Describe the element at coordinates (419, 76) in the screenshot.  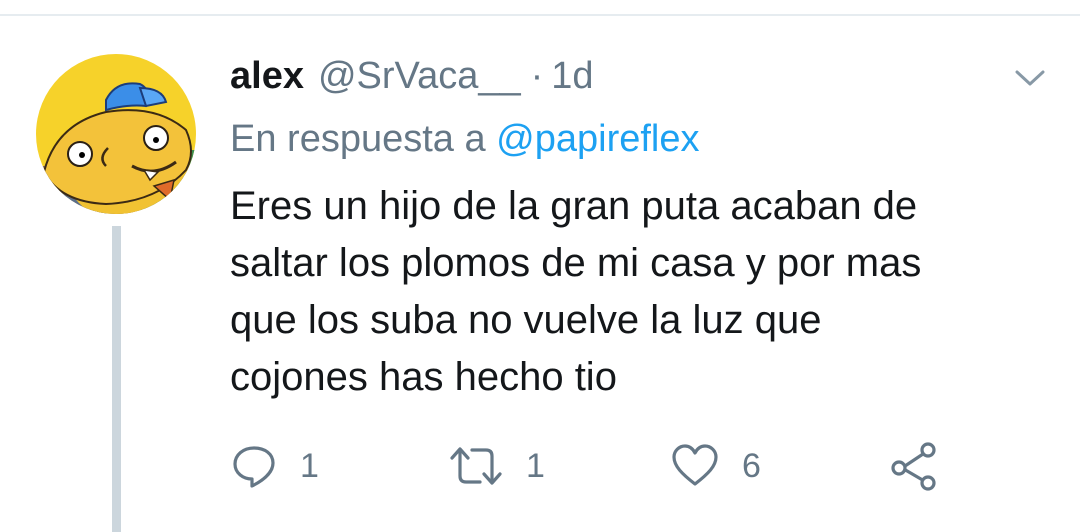
I see `author-handle: @SrVaca__` at that location.